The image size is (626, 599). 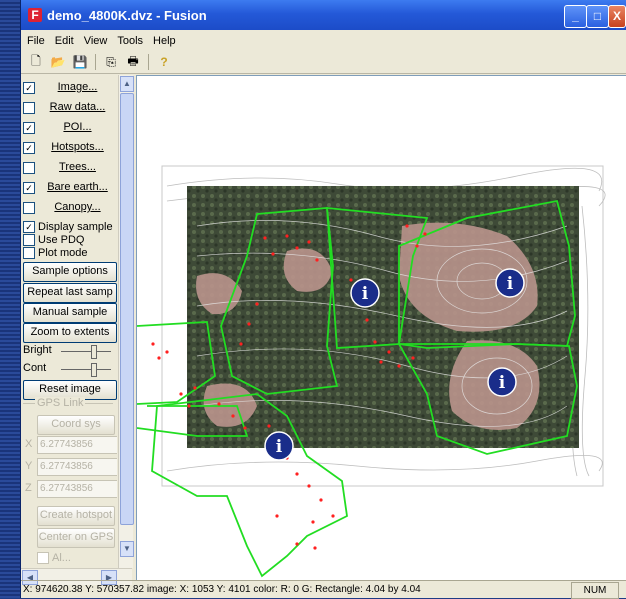 What do you see at coordinates (617, 16) in the screenshot?
I see `close-button: X` at bounding box center [617, 16].